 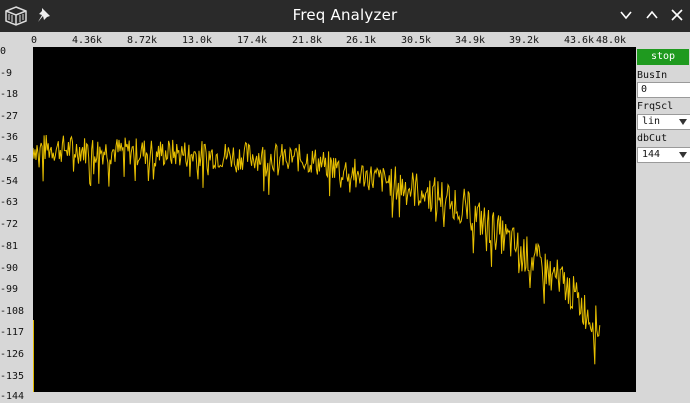 What do you see at coordinates (663, 155) in the screenshot?
I see `dbcut-select: 144` at bounding box center [663, 155].